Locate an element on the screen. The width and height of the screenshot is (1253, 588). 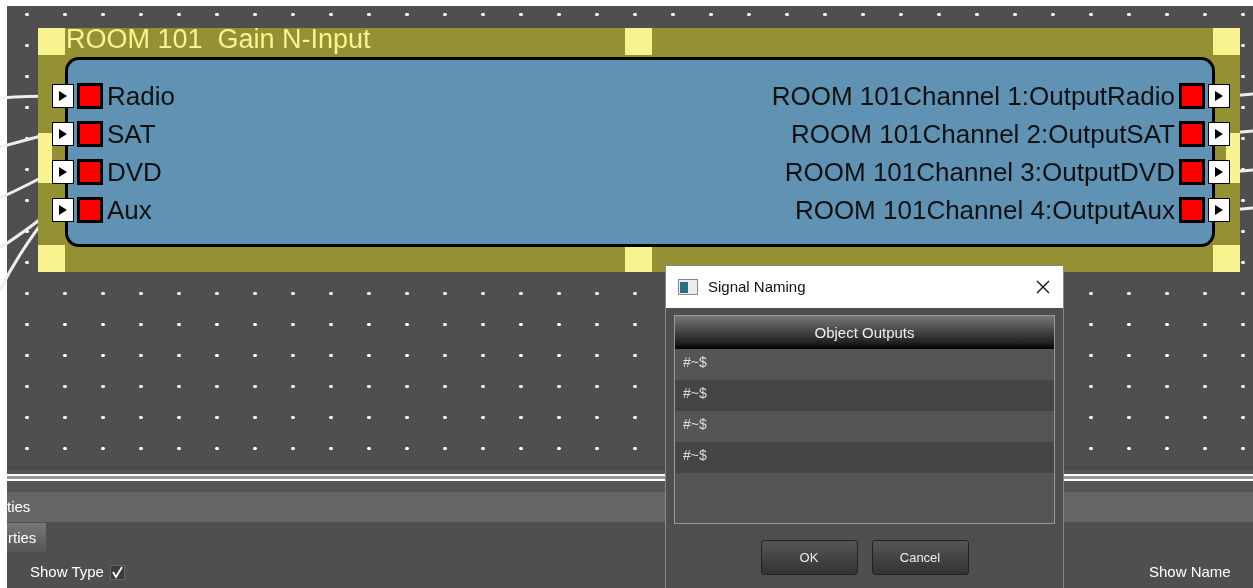
dialog-button: Cancel is located at coordinates (920, 557).